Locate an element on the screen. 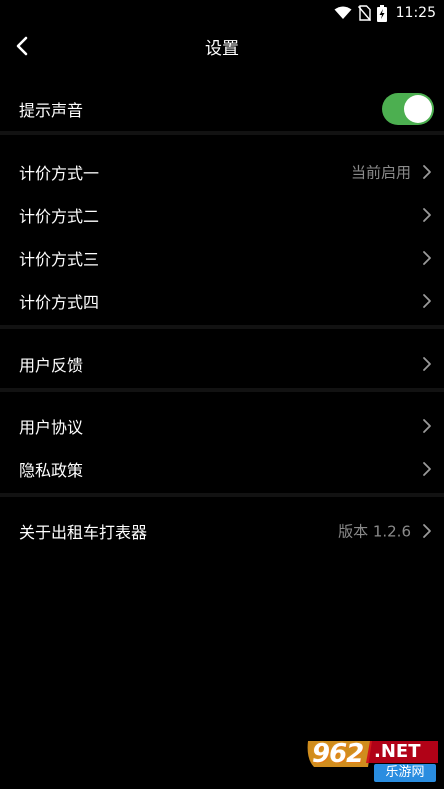  about-row: 关于出租车打表器 版本 1.2.6 is located at coordinates (222, 531).